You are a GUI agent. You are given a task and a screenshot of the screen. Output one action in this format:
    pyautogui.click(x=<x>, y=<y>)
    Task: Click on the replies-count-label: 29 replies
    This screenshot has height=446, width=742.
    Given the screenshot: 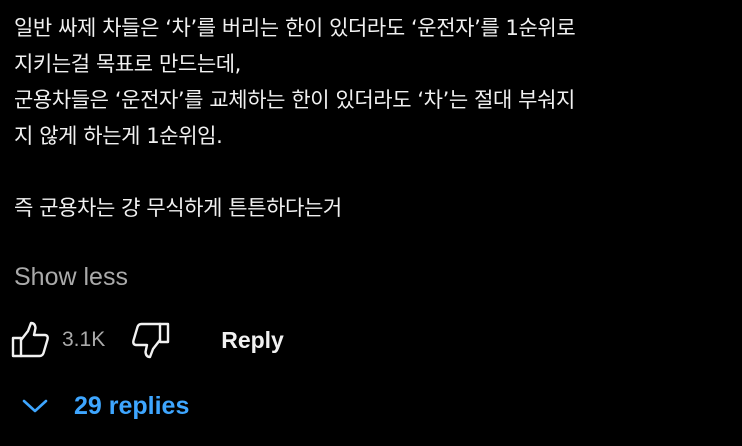 What is the action you would take?
    pyautogui.click(x=132, y=405)
    